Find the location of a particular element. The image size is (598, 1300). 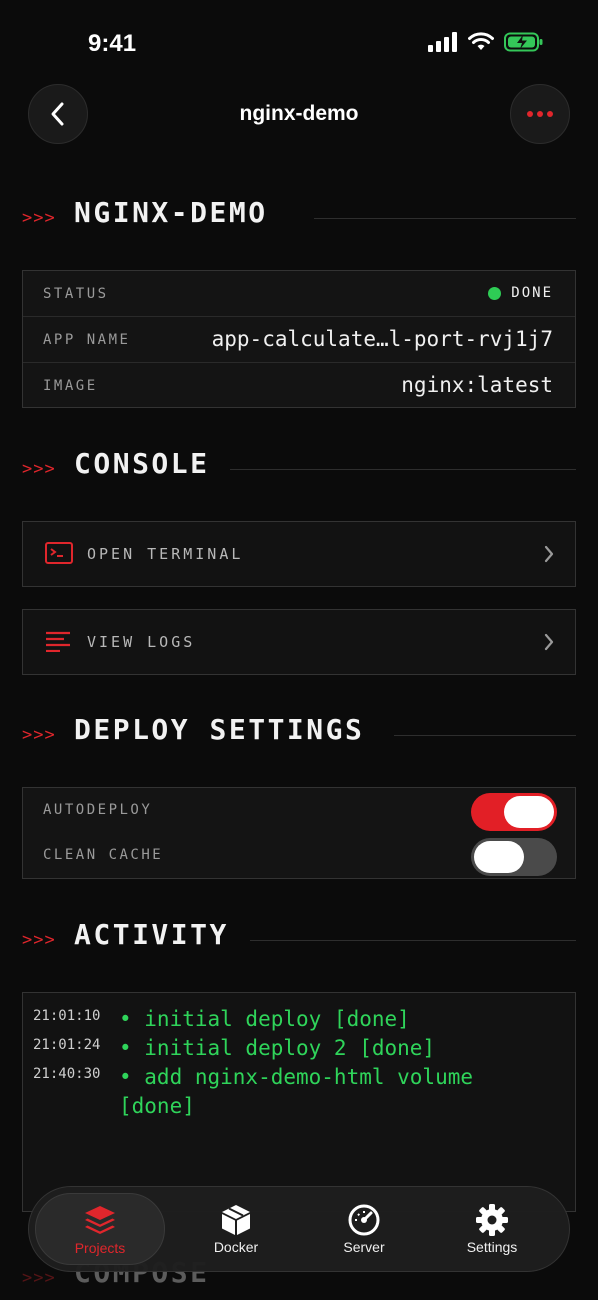

tab-label: Projects is located at coordinates (100, 1248).